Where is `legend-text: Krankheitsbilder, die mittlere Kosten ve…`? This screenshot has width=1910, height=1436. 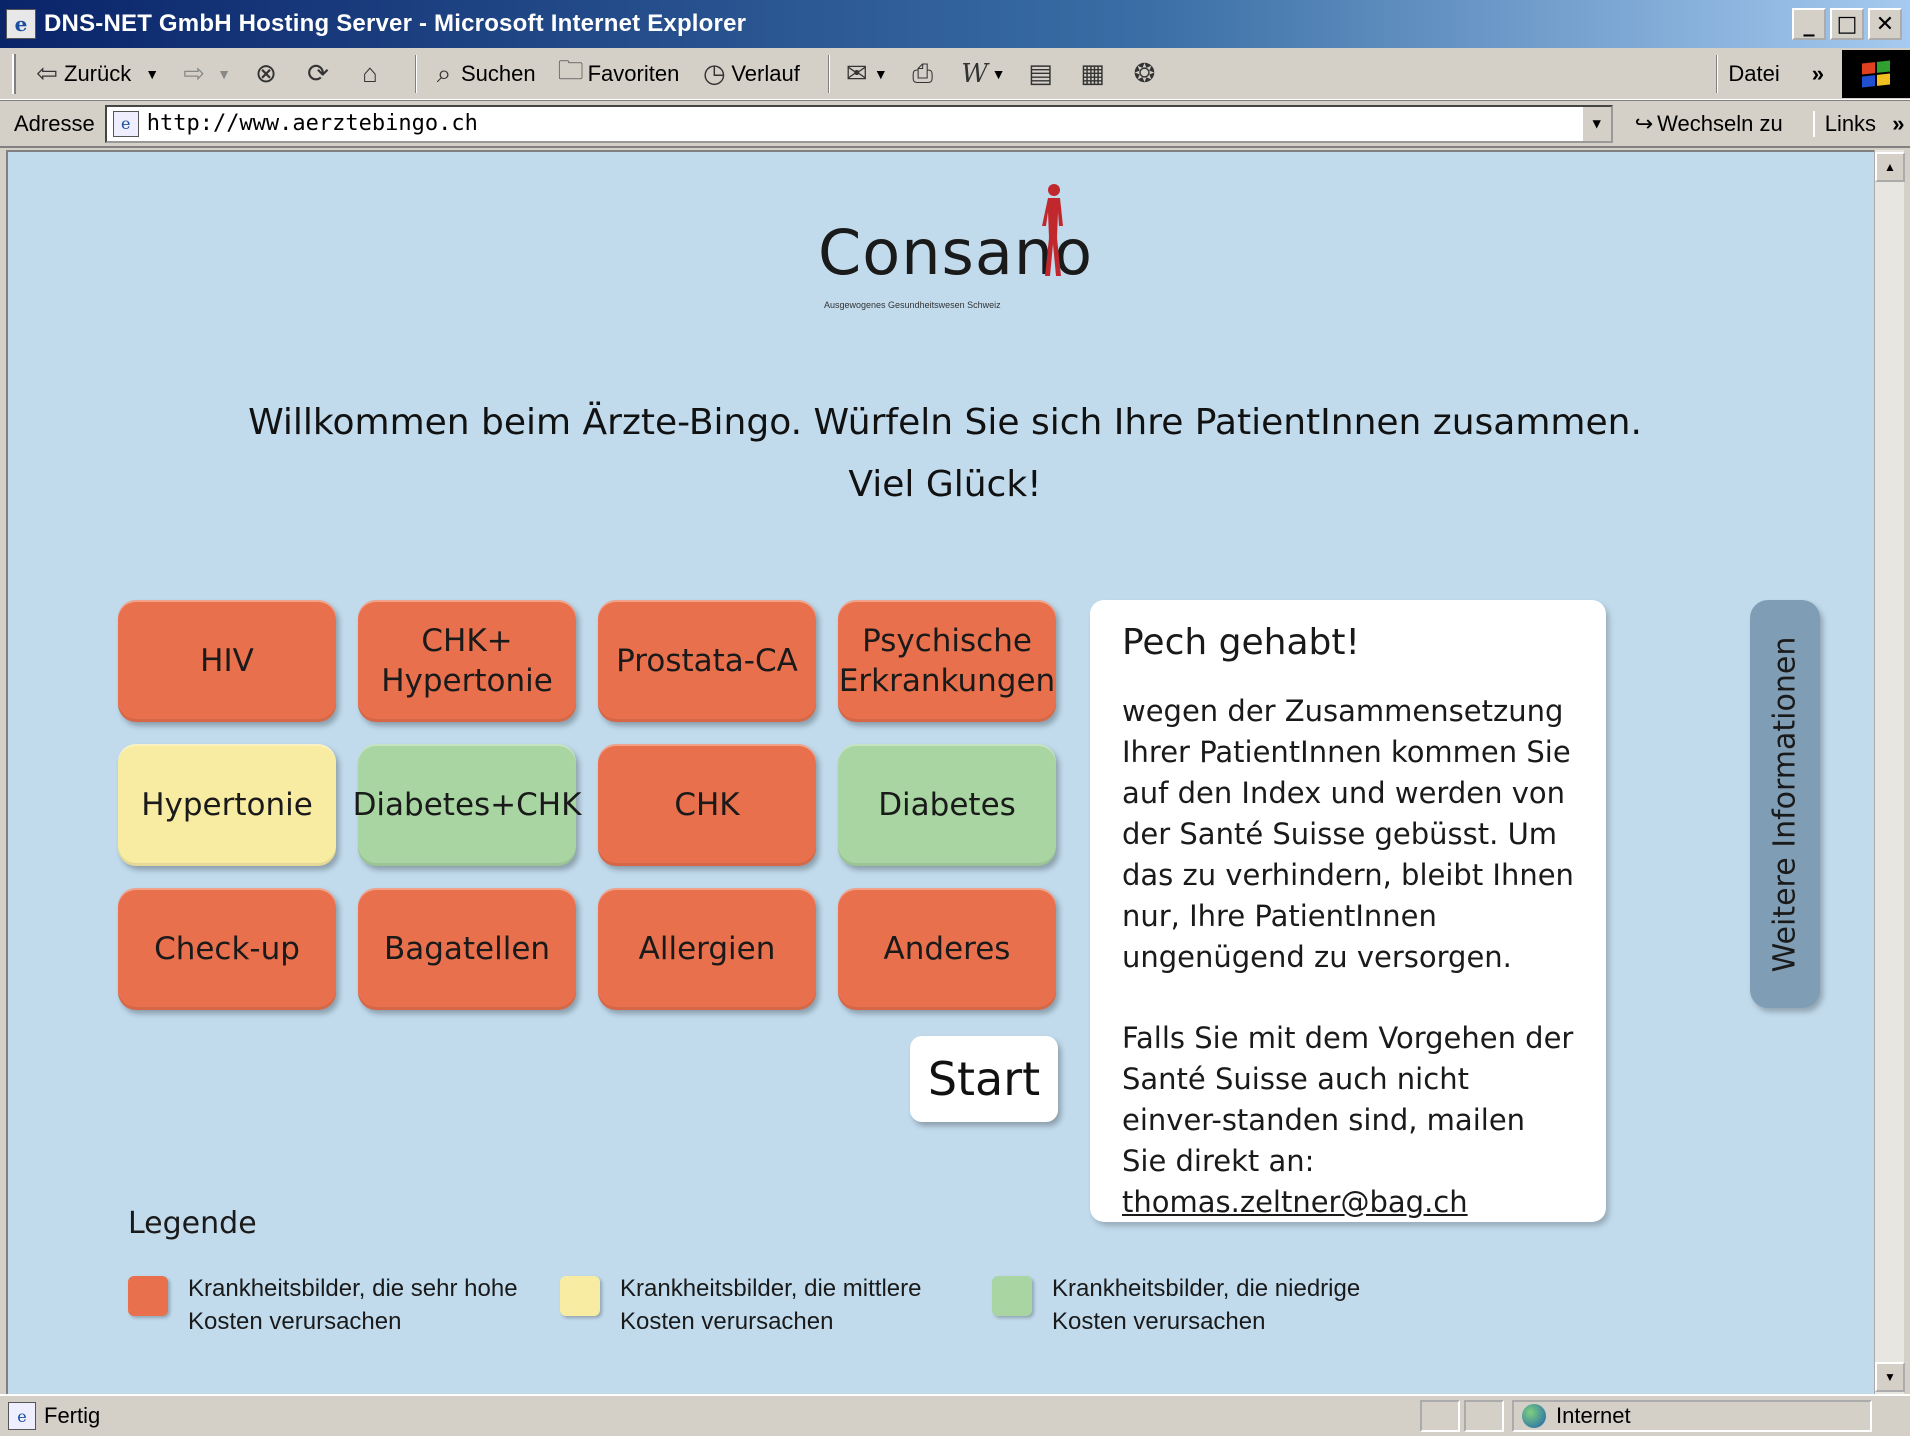 legend-text: Krankheitsbilder, die mittlere Kosten ve… is located at coordinates (771, 1305).